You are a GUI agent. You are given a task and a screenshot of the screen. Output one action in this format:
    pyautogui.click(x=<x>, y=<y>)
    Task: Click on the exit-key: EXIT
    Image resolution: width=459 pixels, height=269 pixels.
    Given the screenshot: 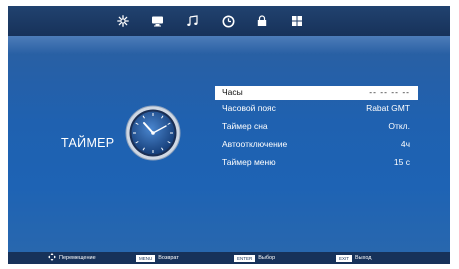 What is the action you would take?
    pyautogui.click(x=344, y=258)
    